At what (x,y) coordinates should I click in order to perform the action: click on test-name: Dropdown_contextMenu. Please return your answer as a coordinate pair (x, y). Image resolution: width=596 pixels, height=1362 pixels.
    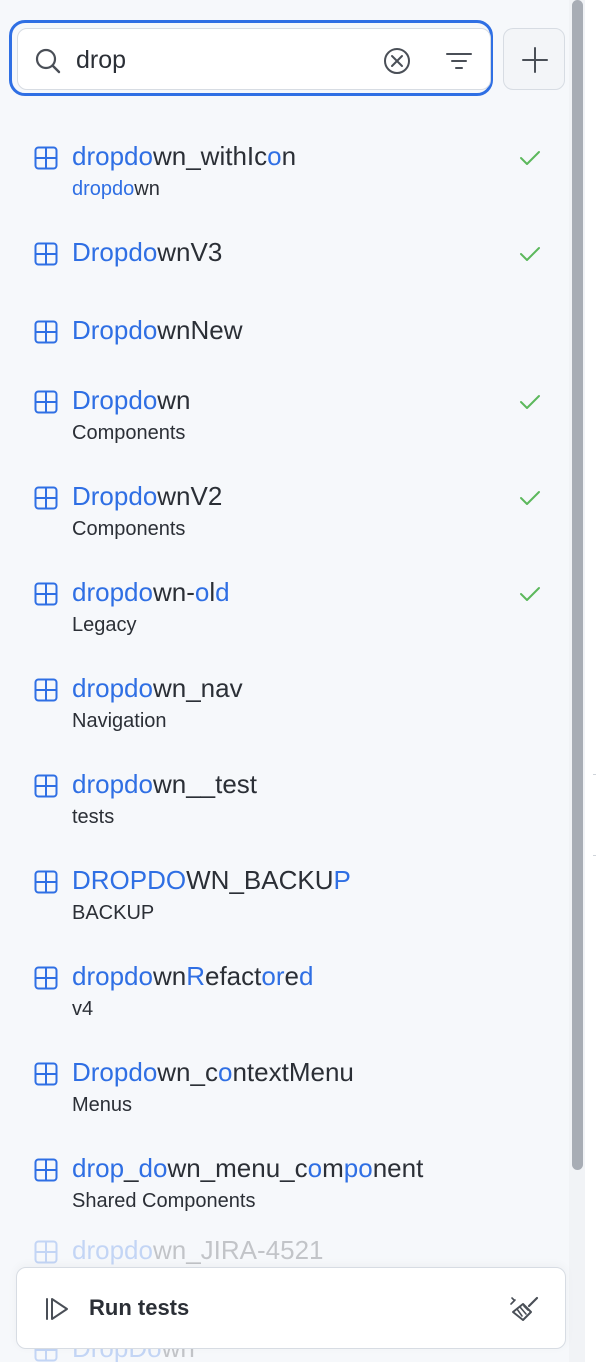
    Looking at the image, I should click on (213, 1072).